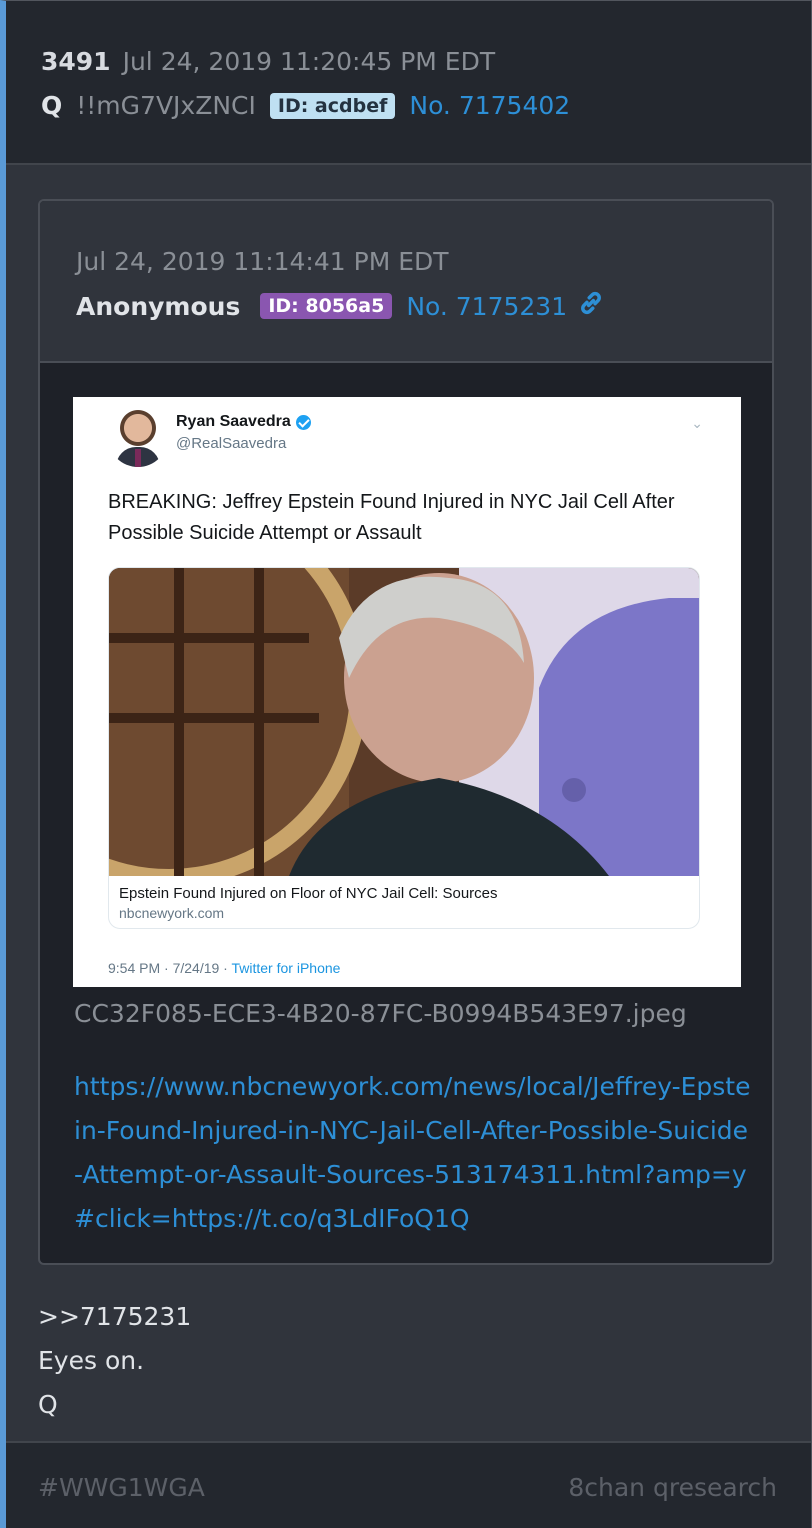 The height and width of the screenshot is (1528, 812). What do you see at coordinates (591, 306) in the screenshot?
I see `link-icon` at bounding box center [591, 306].